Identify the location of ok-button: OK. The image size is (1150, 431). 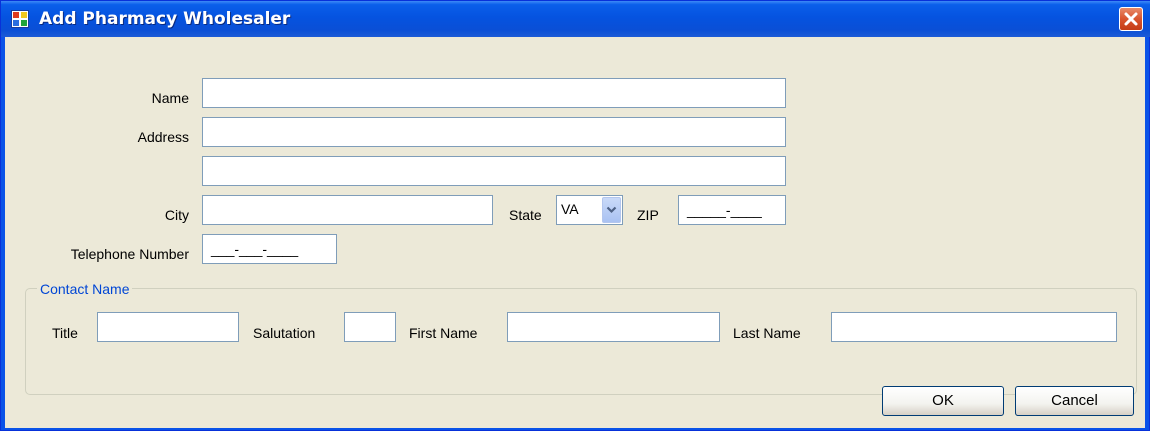
(943, 401).